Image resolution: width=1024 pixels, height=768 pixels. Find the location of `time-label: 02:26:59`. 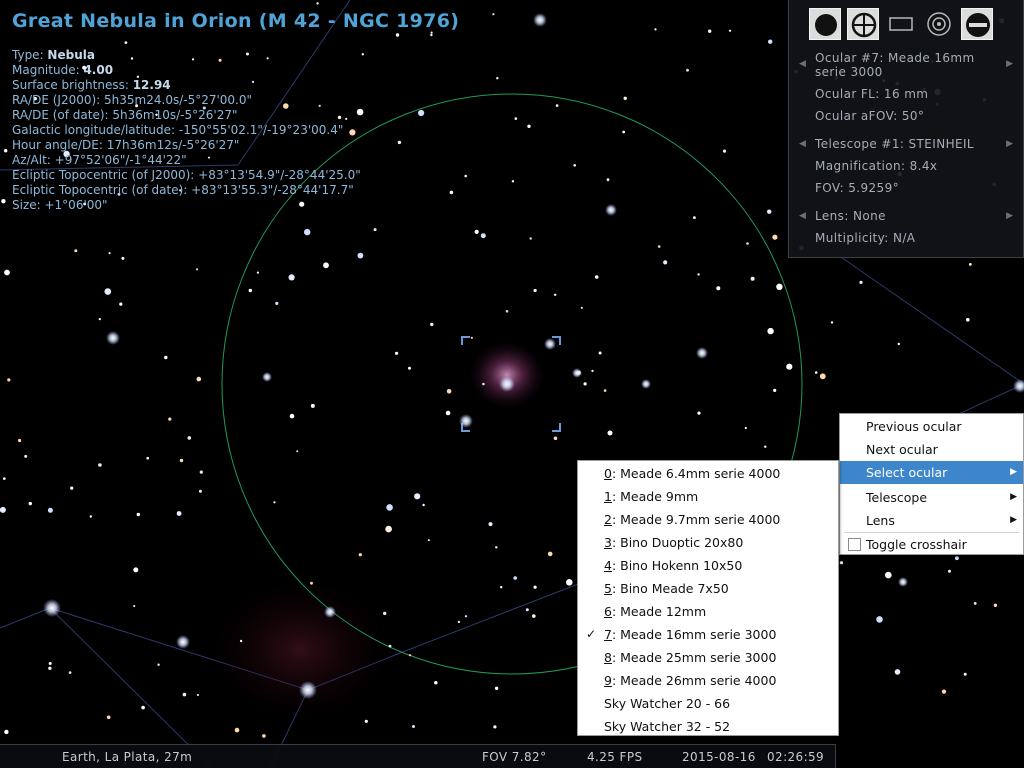

time-label: 02:26:59 is located at coordinates (795, 757).